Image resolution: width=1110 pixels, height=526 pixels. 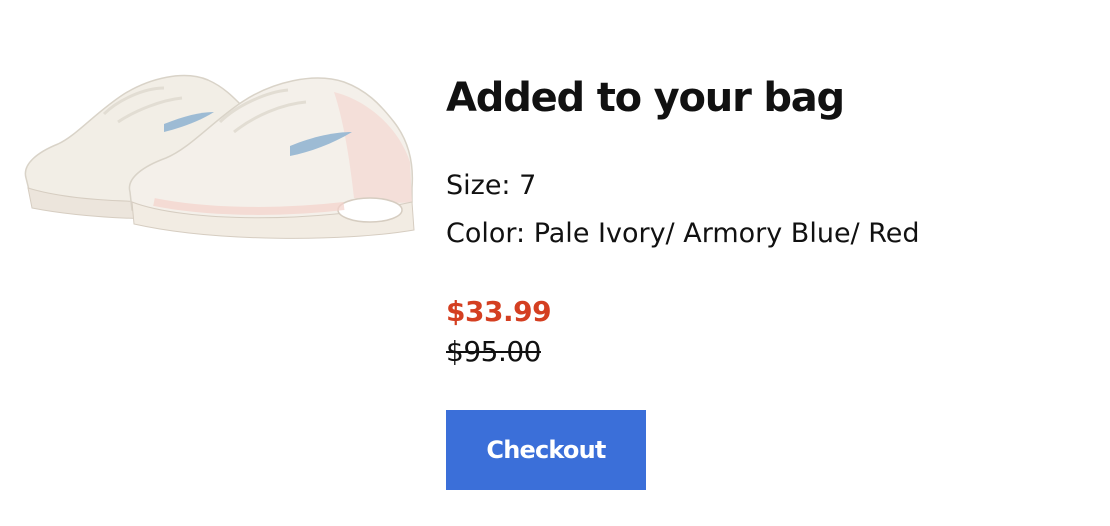 I want to click on size-attribute: Size: 7, so click(x=491, y=185).